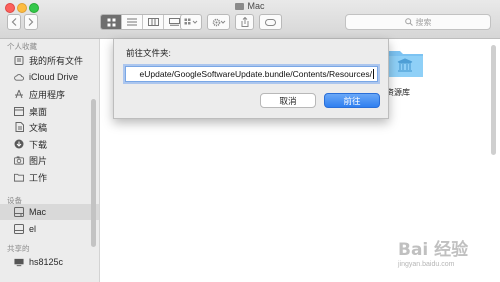 Image resolution: width=500 pixels, height=282 pixels. I want to click on tag-icon, so click(270, 22).